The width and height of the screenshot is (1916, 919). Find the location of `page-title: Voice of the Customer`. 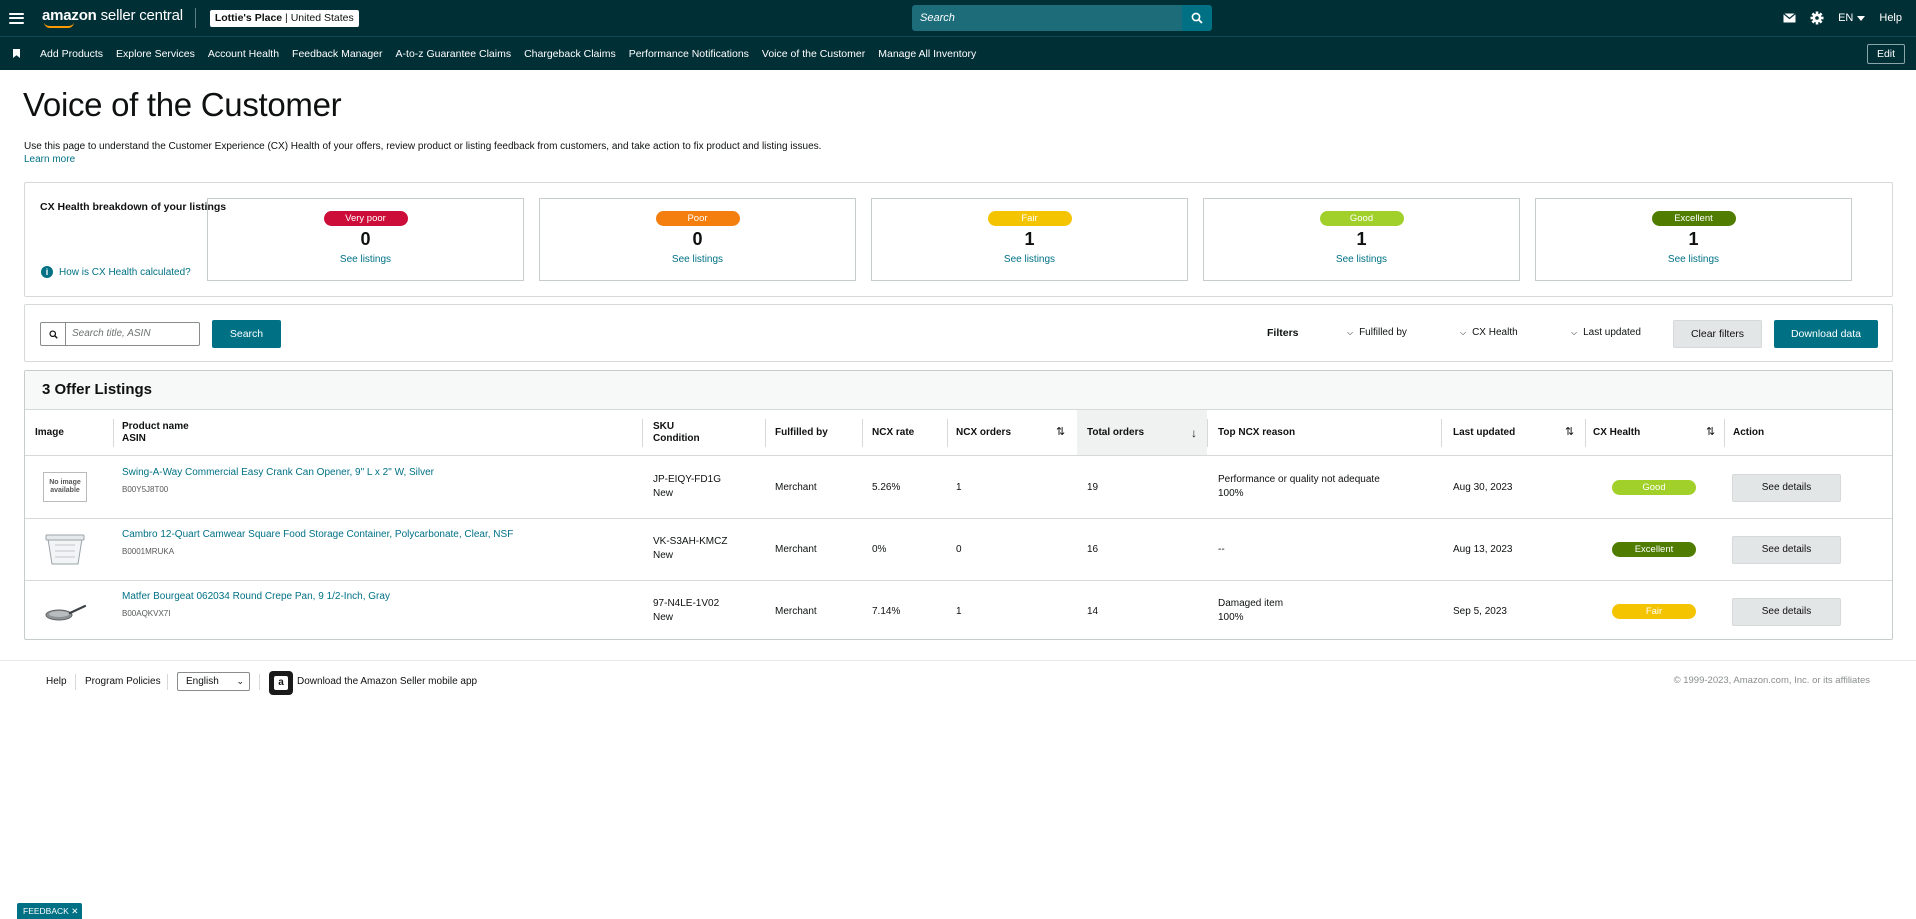

page-title: Voice of the Customer is located at coordinates (182, 104).